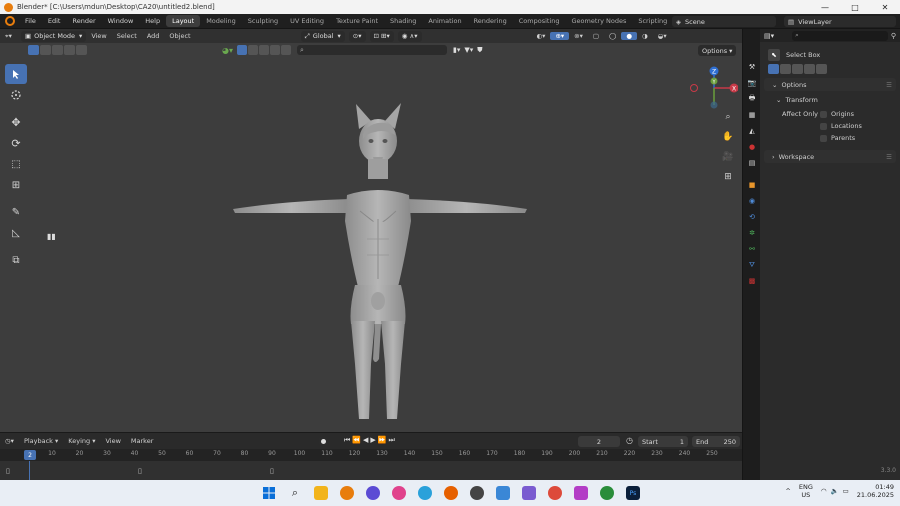 Image resolution: width=900 pixels, height=506 pixels. What do you see at coordinates (809, 69) in the screenshot?
I see `mode-difference-icon` at bounding box center [809, 69].